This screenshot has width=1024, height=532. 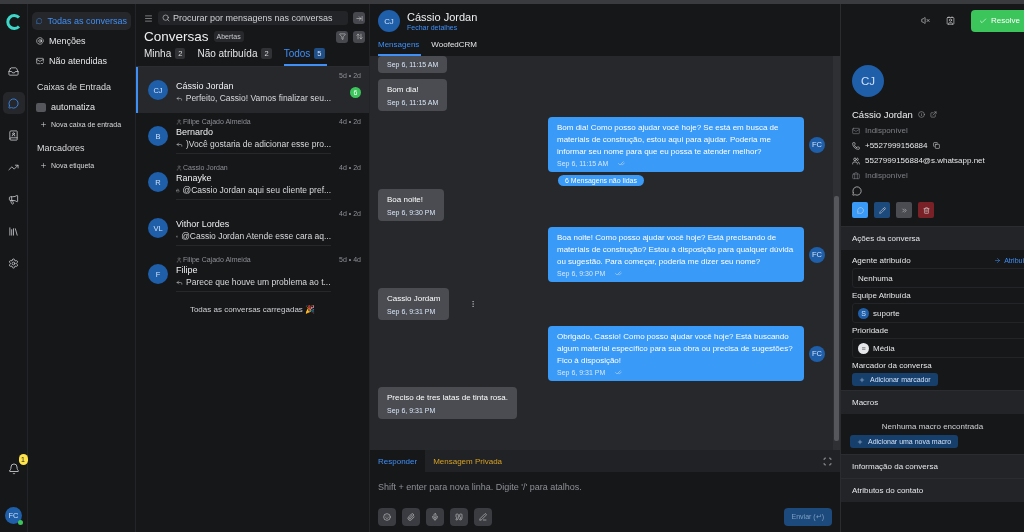 I want to click on search-icon, so click(x=166, y=18).